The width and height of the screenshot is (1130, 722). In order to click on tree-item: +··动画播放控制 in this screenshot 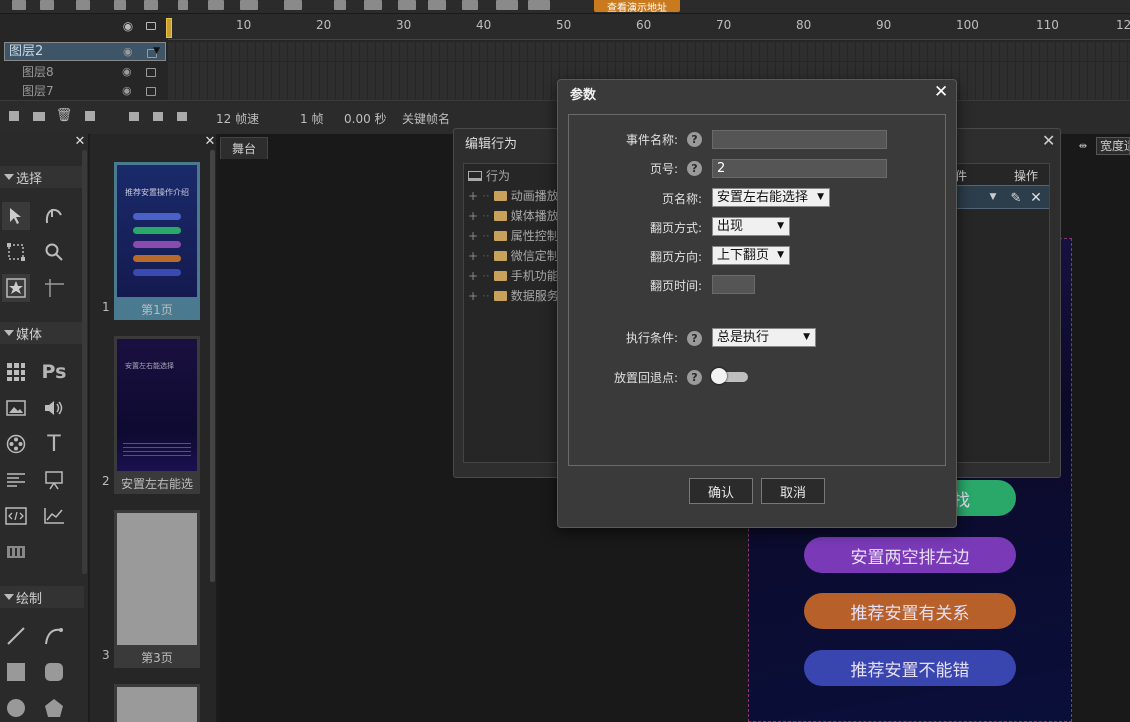, I will do `click(515, 195)`.